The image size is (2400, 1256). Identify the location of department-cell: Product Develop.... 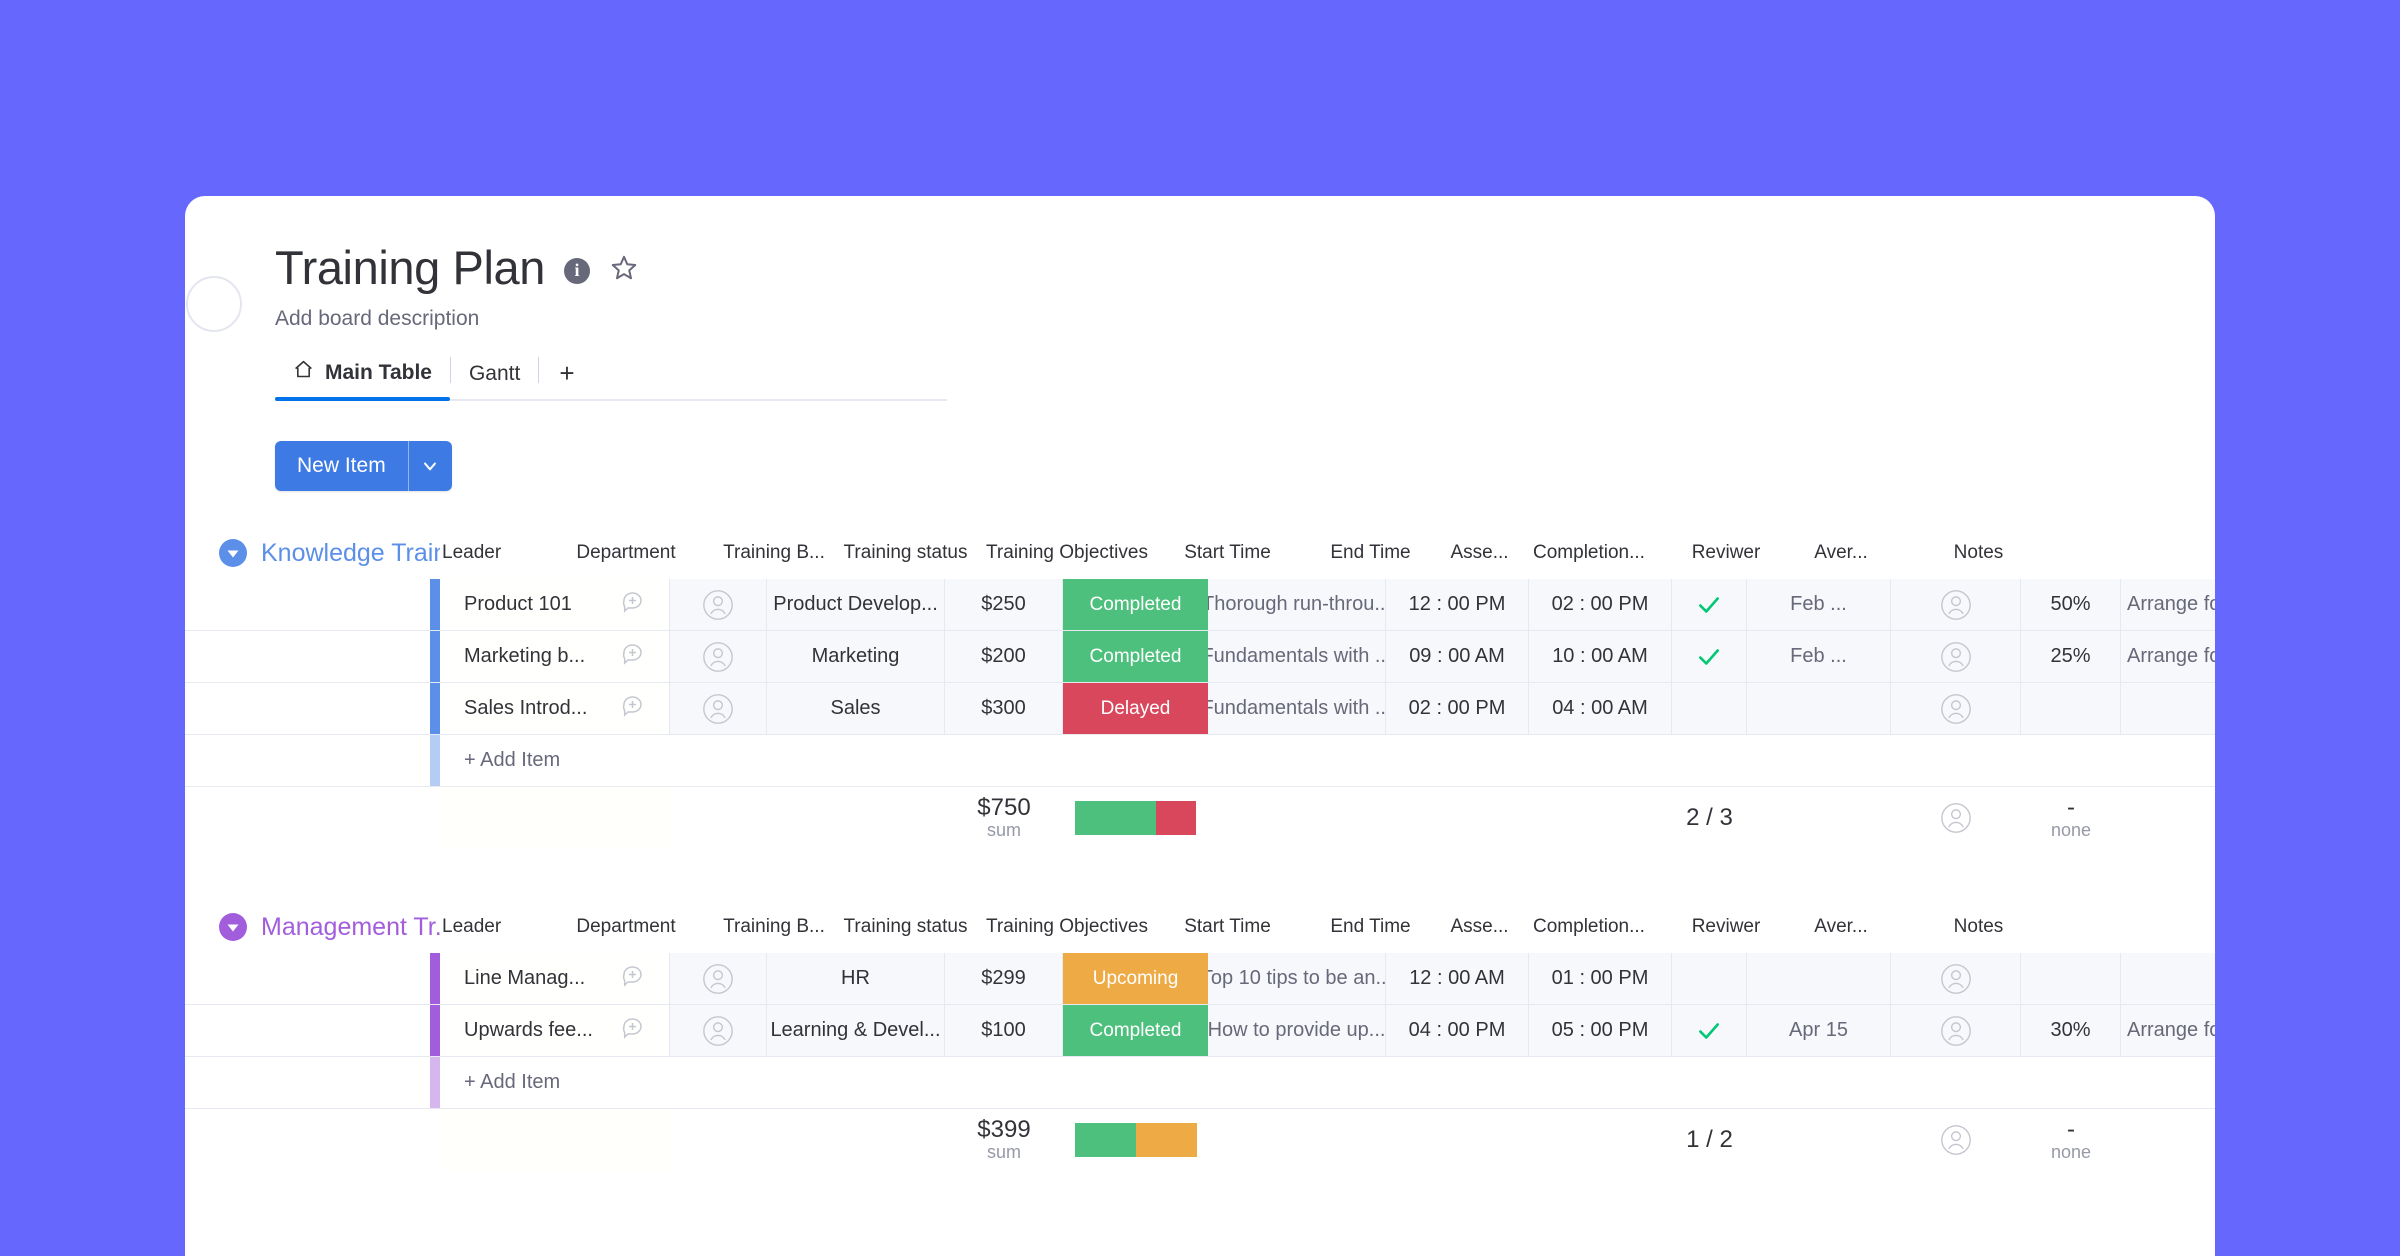
(856, 604).